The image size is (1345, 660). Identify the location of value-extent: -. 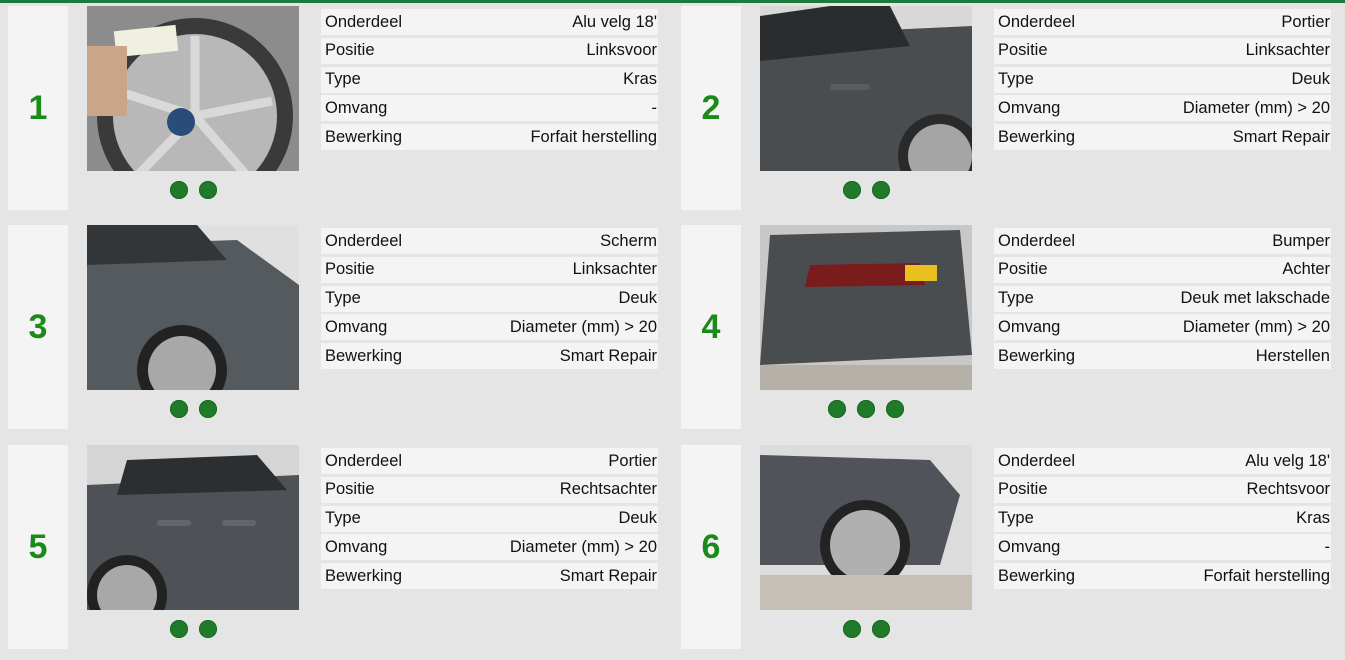
(1327, 546).